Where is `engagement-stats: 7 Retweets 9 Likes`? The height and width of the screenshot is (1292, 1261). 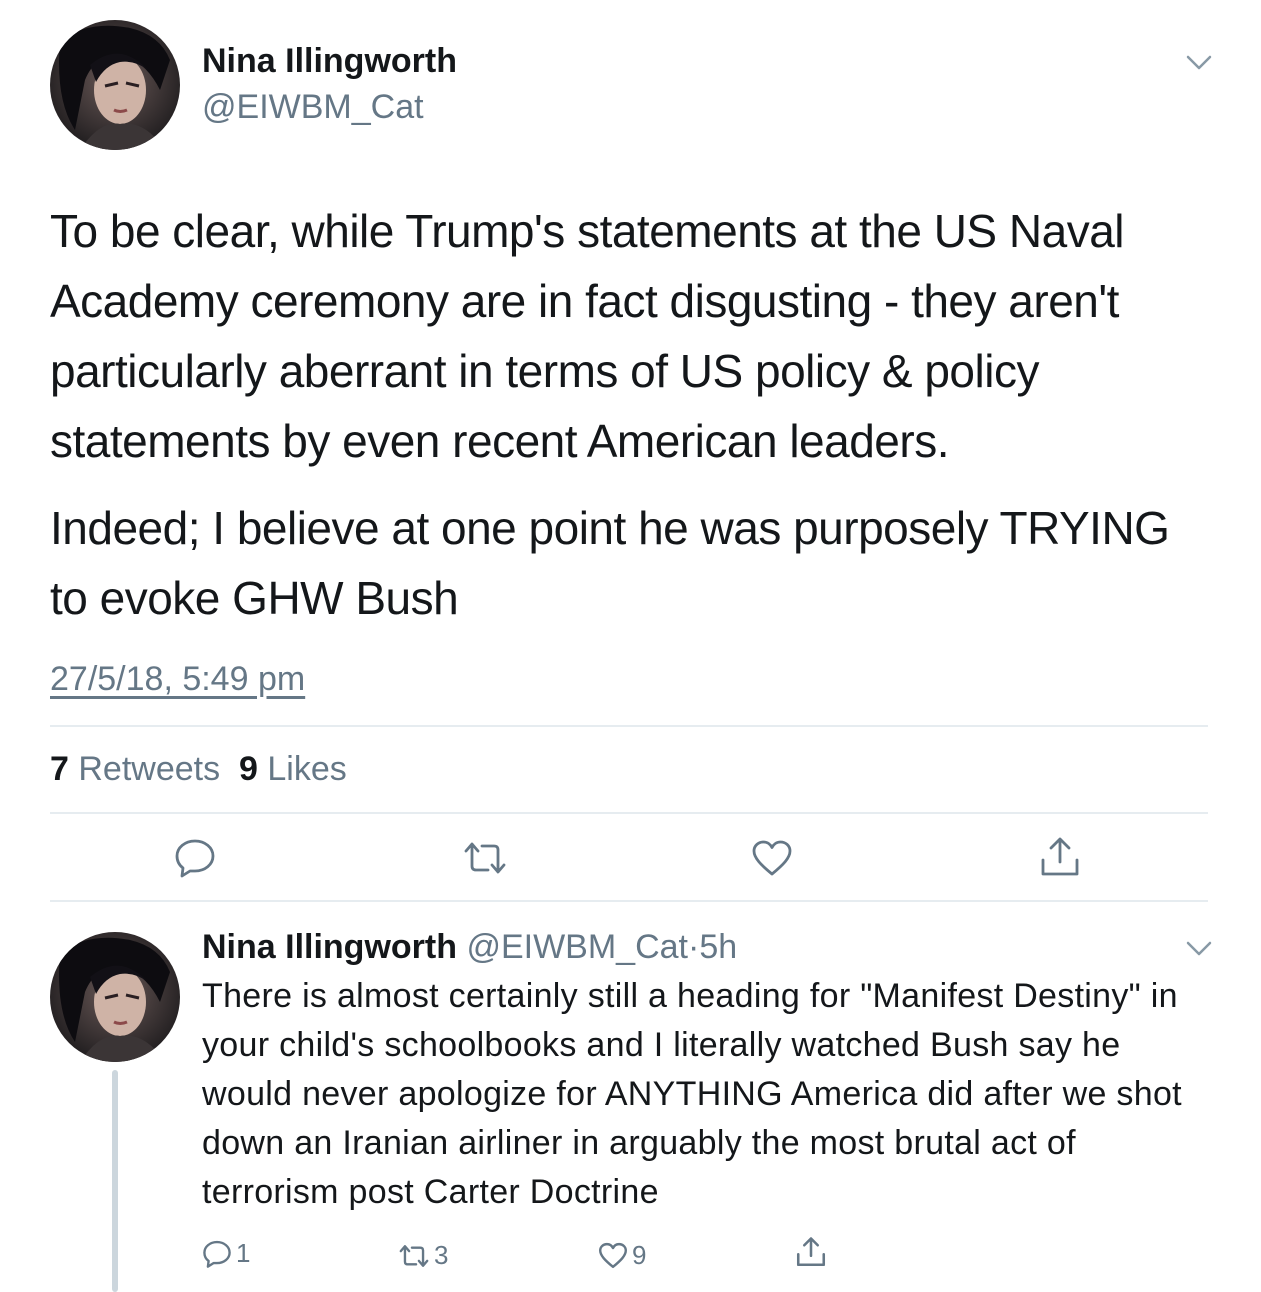 engagement-stats: 7 Retweets 9 Likes is located at coordinates (198, 769).